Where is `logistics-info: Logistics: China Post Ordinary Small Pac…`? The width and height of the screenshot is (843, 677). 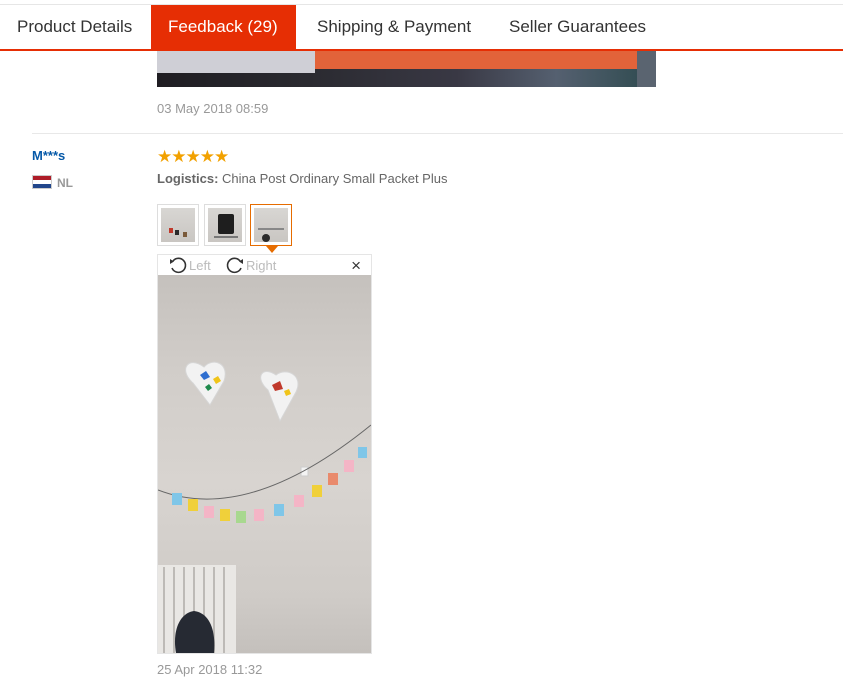 logistics-info: Logistics: China Post Ordinary Small Pac… is located at coordinates (302, 178).